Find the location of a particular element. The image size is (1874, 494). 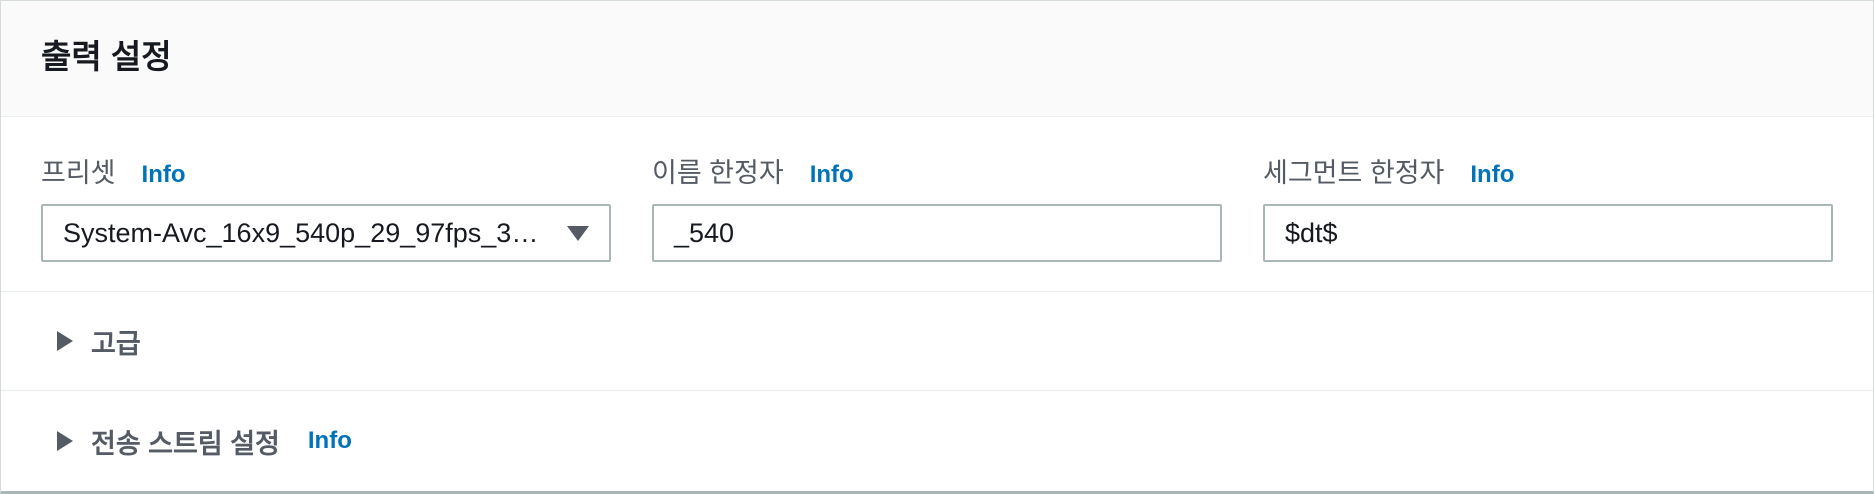

transport-stream-info-link: Info is located at coordinates (330, 441).